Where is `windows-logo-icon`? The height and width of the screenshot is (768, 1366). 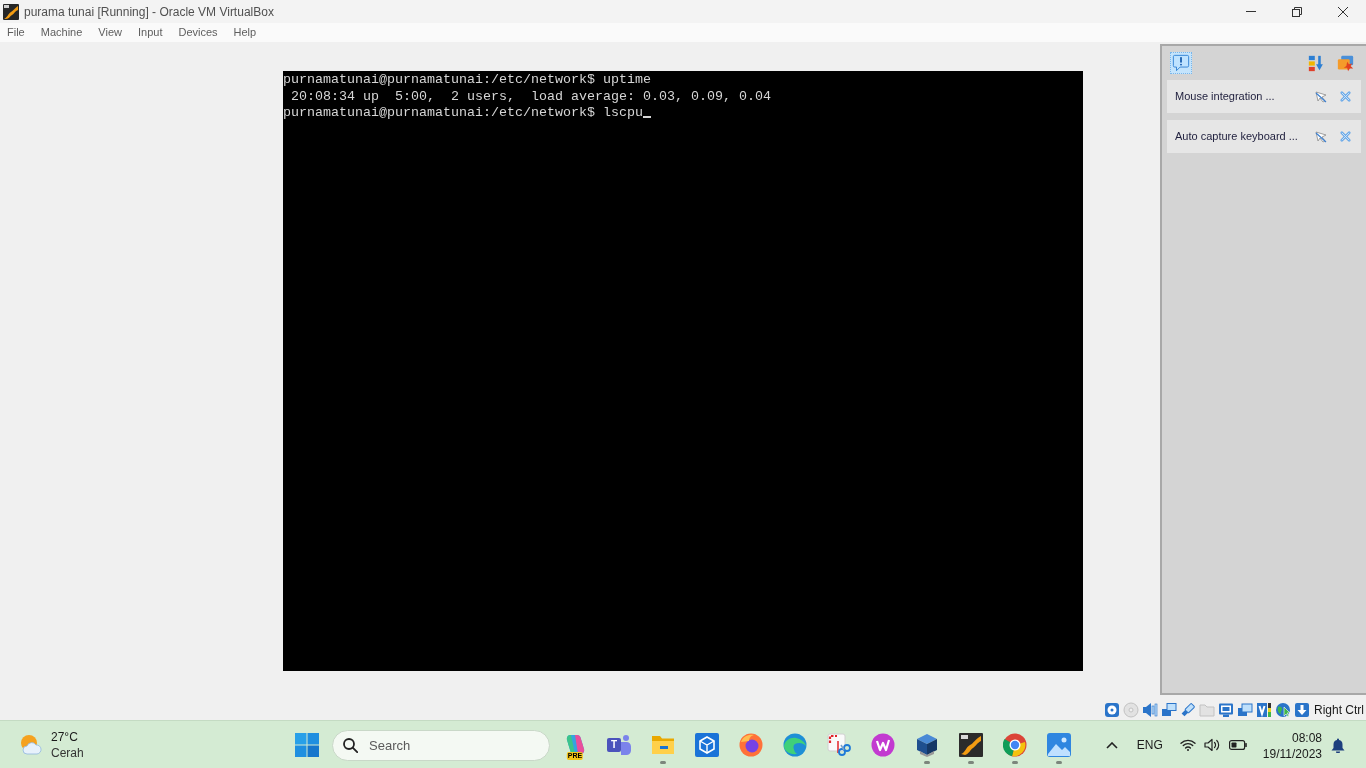
windows-logo-icon is located at coordinates (307, 745).